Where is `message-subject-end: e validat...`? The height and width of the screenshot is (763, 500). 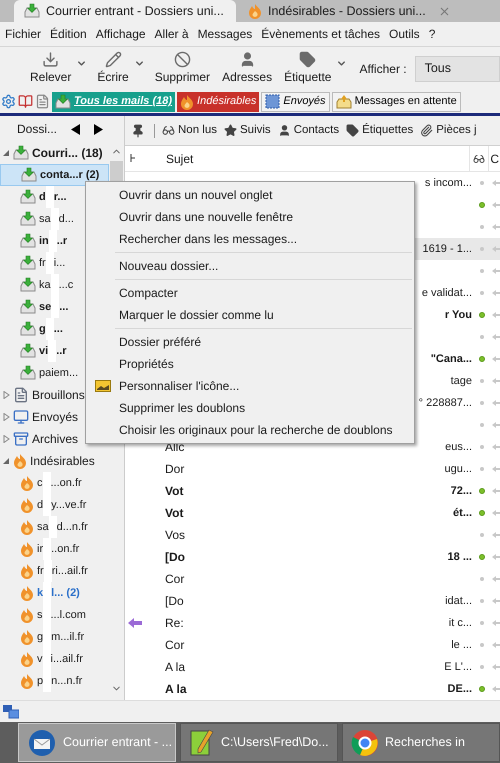 message-subject-end: e validat... is located at coordinates (447, 293).